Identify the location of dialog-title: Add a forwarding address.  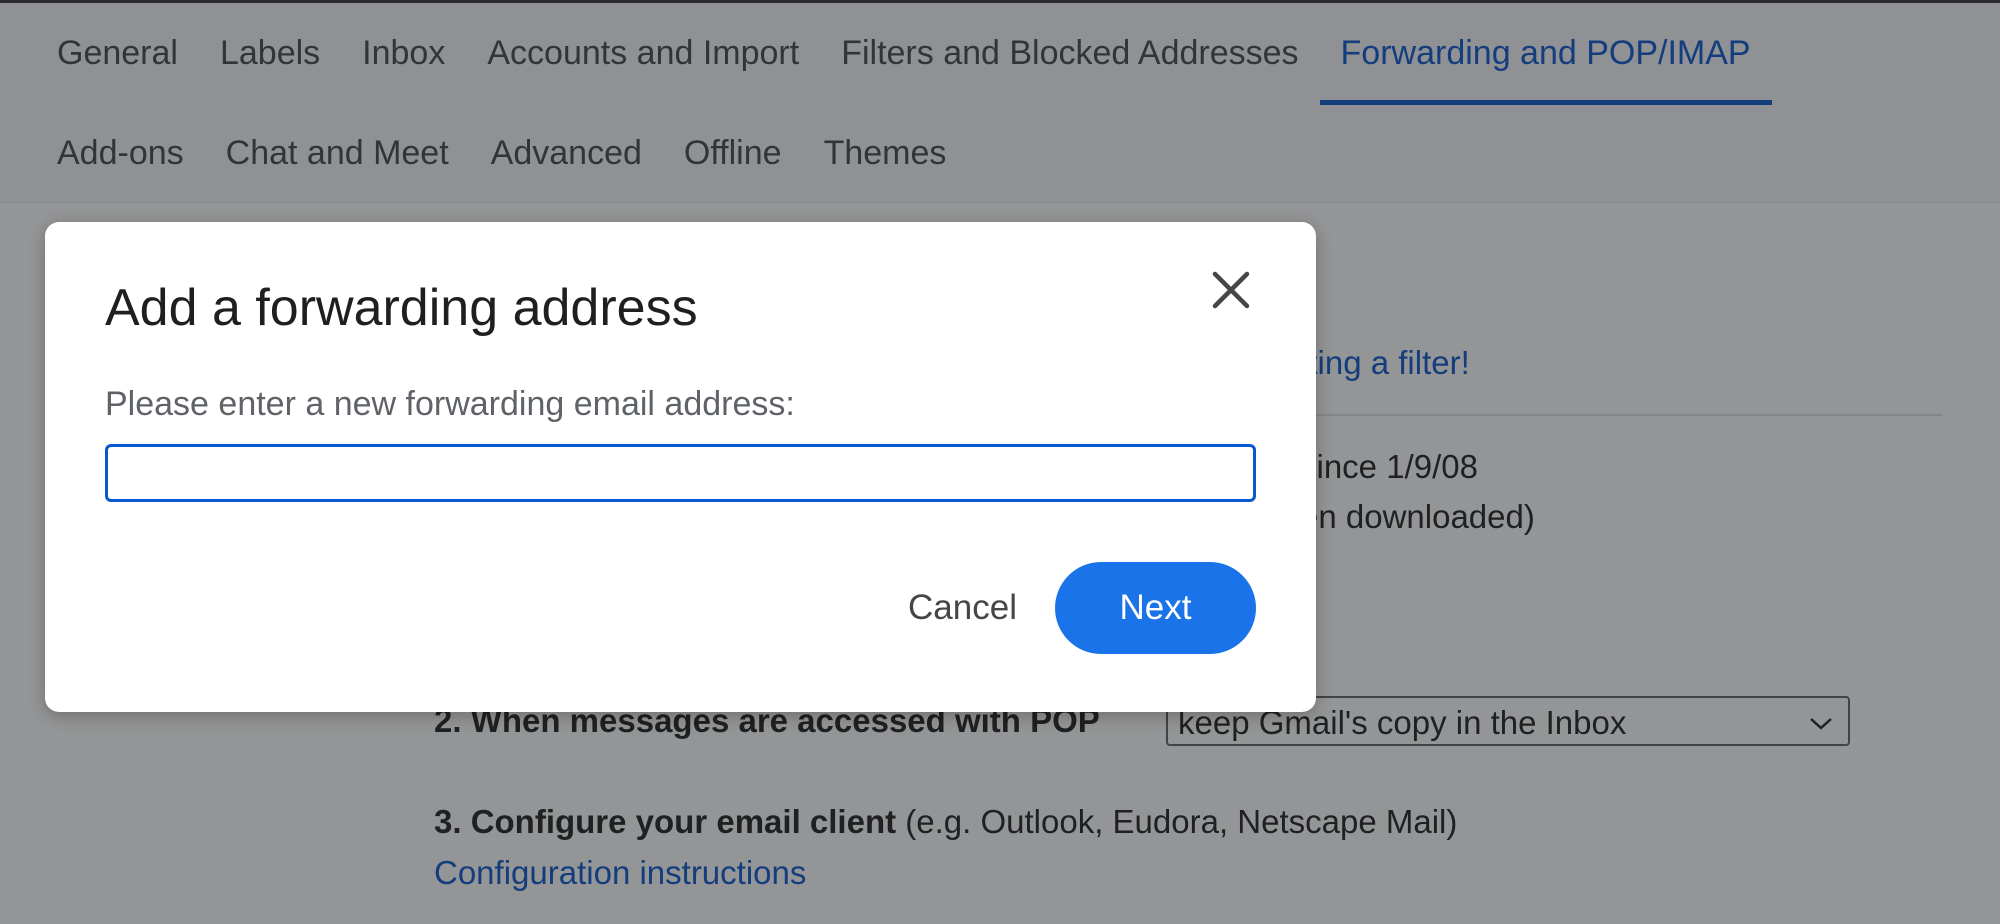
(401, 308).